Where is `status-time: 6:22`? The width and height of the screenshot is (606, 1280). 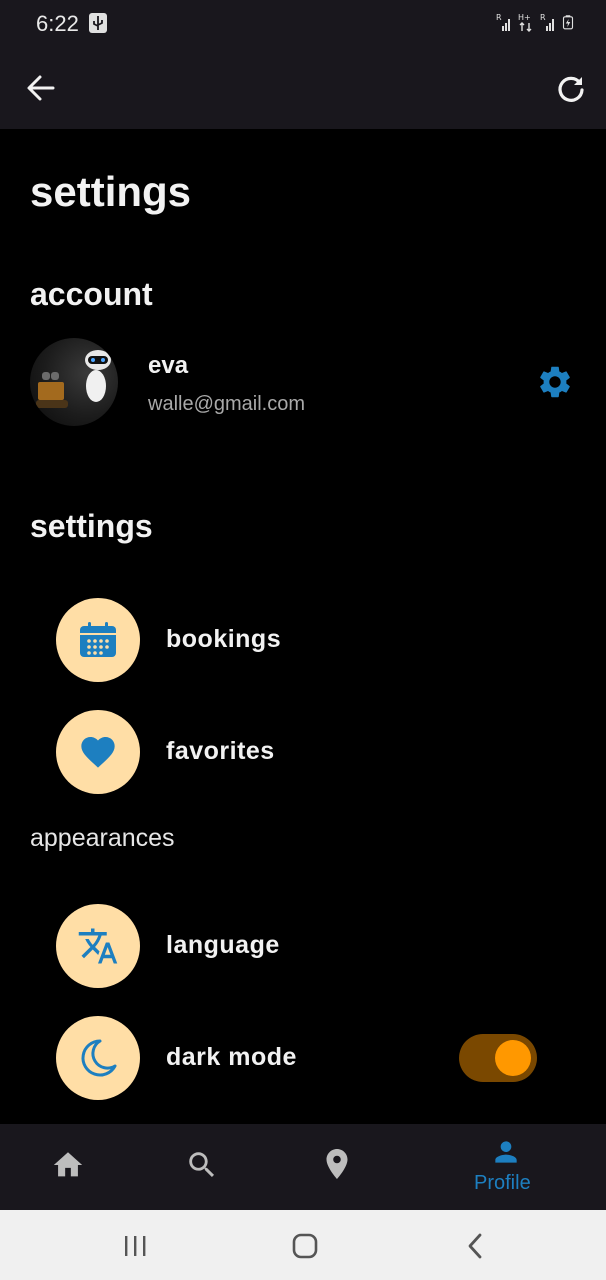
status-time: 6:22 is located at coordinates (57, 23).